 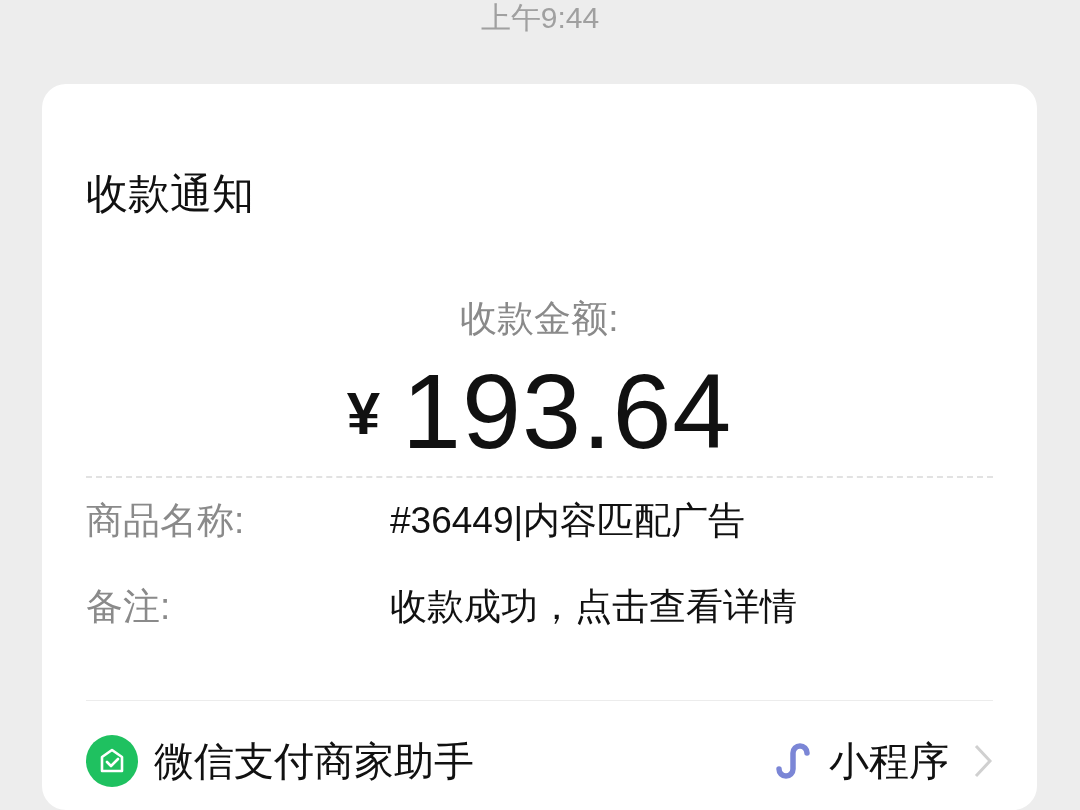 What do you see at coordinates (314, 761) in the screenshot?
I see `merchant-assistant-name: 微信支付商家助手` at bounding box center [314, 761].